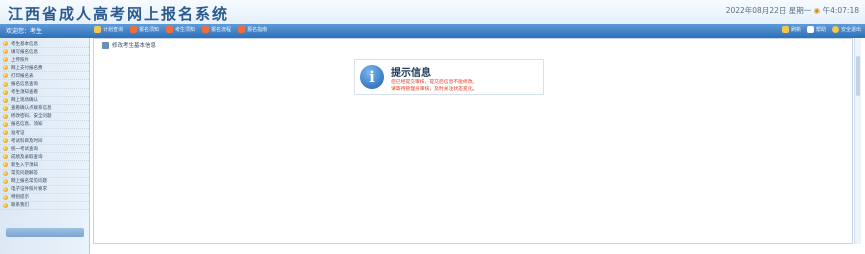 The height and width of the screenshot is (254, 865). What do you see at coordinates (24, 31) in the screenshot?
I see `user-greeting: 欢迎您：考生` at bounding box center [24, 31].